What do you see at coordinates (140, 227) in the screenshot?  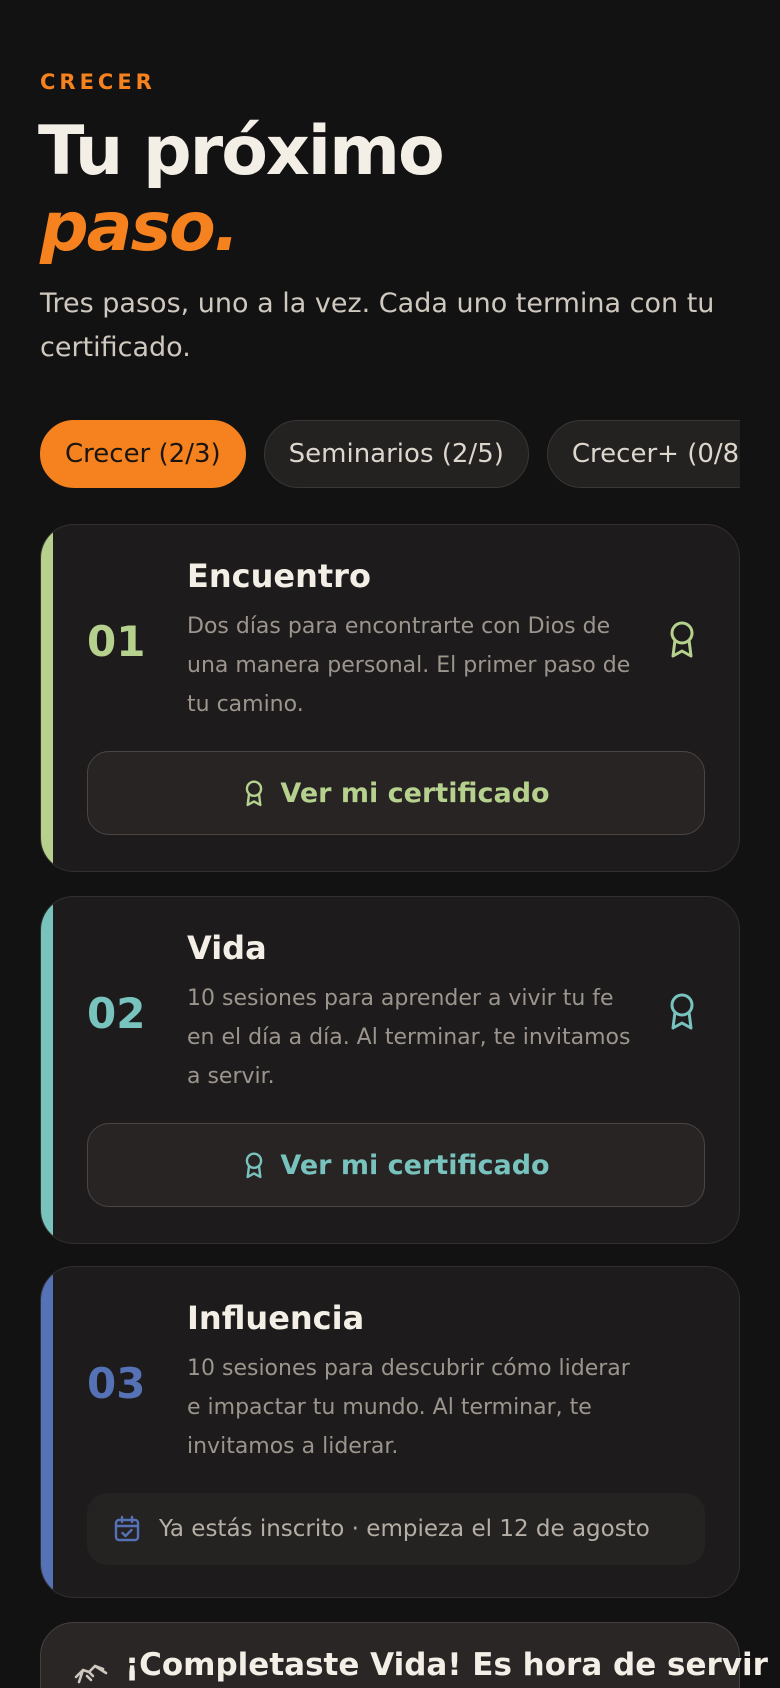 I see `page-title-accent: paso.` at bounding box center [140, 227].